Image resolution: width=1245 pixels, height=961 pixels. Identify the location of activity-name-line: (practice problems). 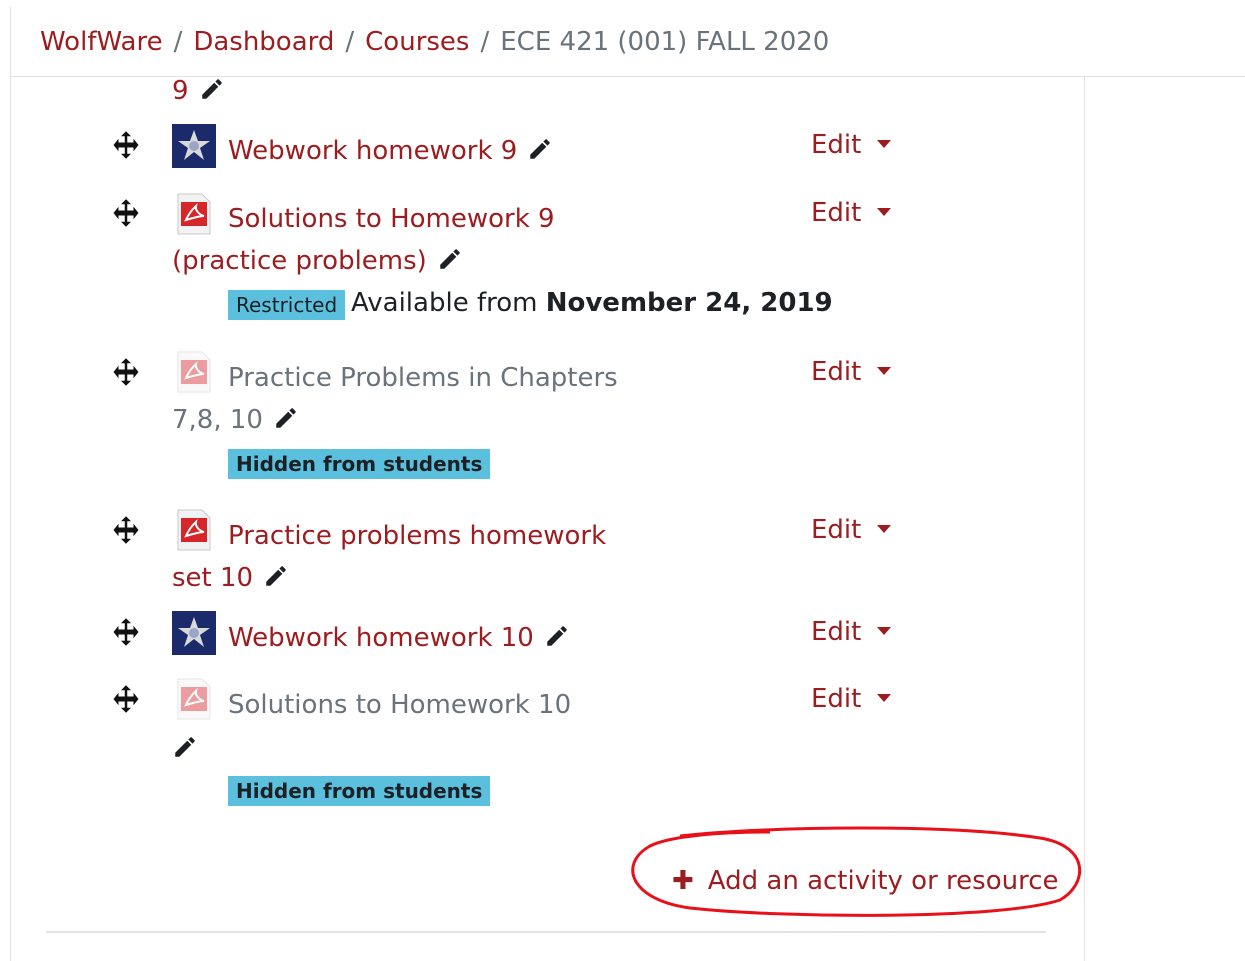
(299, 261).